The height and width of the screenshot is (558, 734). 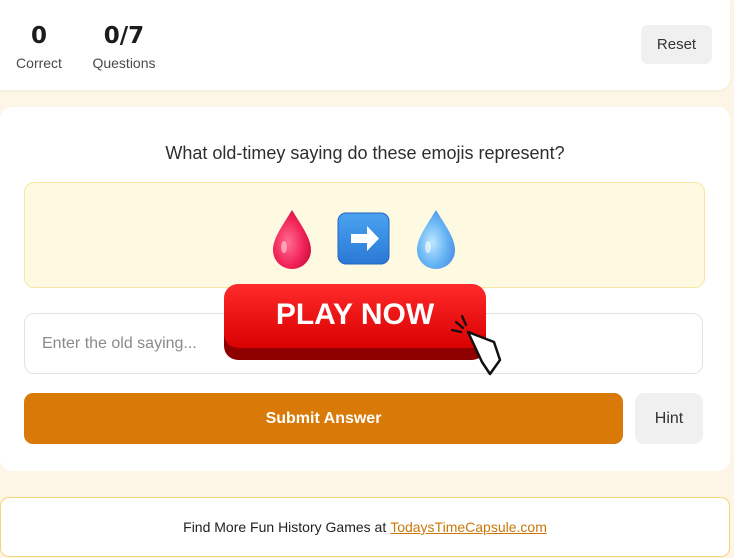 I want to click on questions-count: 0/7, so click(x=124, y=36).